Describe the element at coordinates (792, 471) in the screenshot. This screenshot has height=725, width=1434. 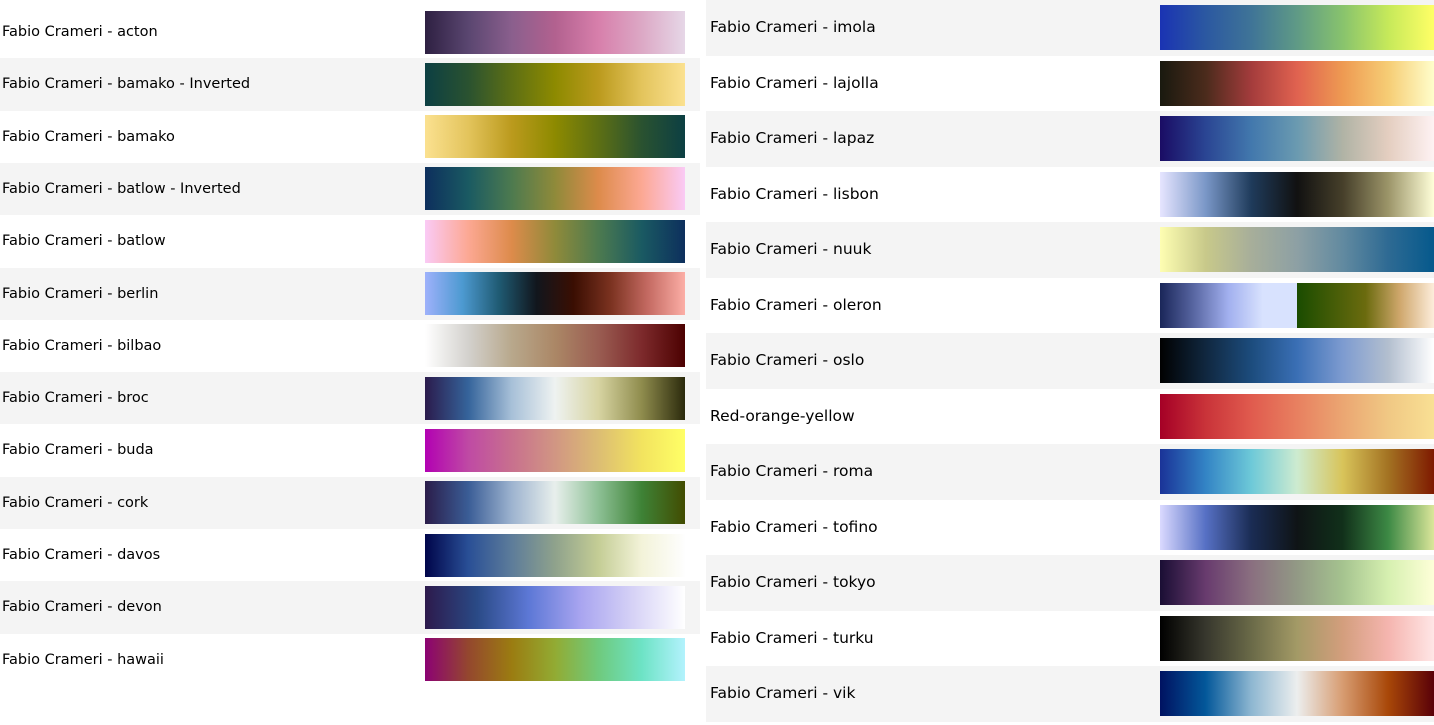
I see `colormap-name: Fabio Crameri - roma` at that location.